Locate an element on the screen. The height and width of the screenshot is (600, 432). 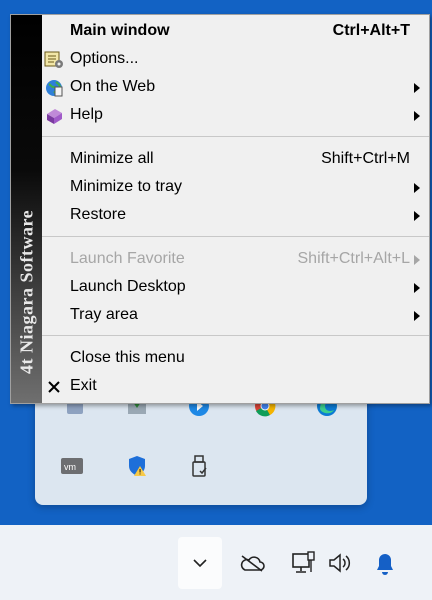
menu-item-launch-favorite: Launch Favorite Shift+Ctrl+Alt+L is located at coordinates (235, 260).